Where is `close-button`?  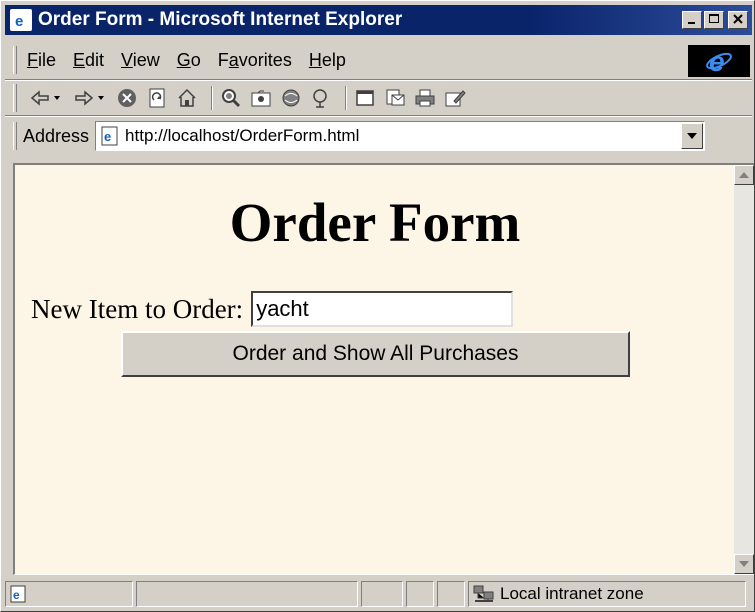
close-button is located at coordinates (738, 20).